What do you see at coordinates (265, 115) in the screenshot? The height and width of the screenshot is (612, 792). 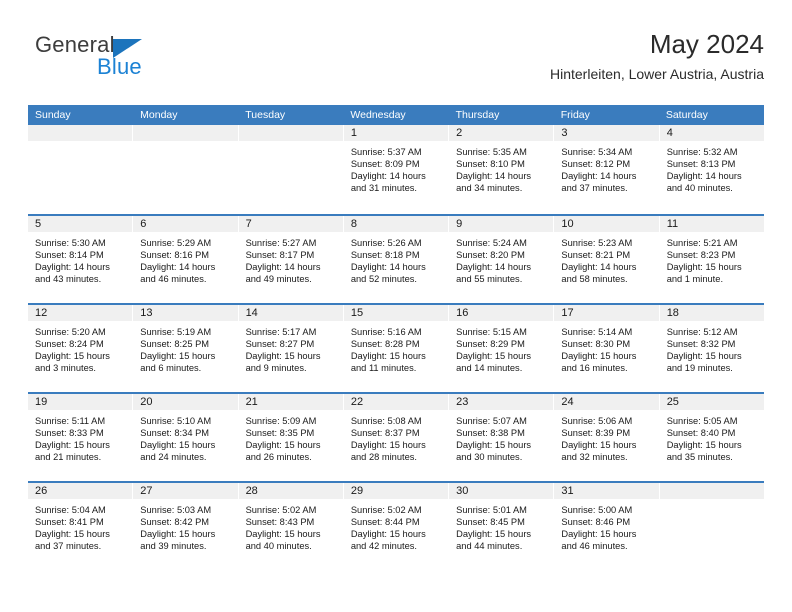 I see `weekday-header-tuesday: Tuesday` at bounding box center [265, 115].